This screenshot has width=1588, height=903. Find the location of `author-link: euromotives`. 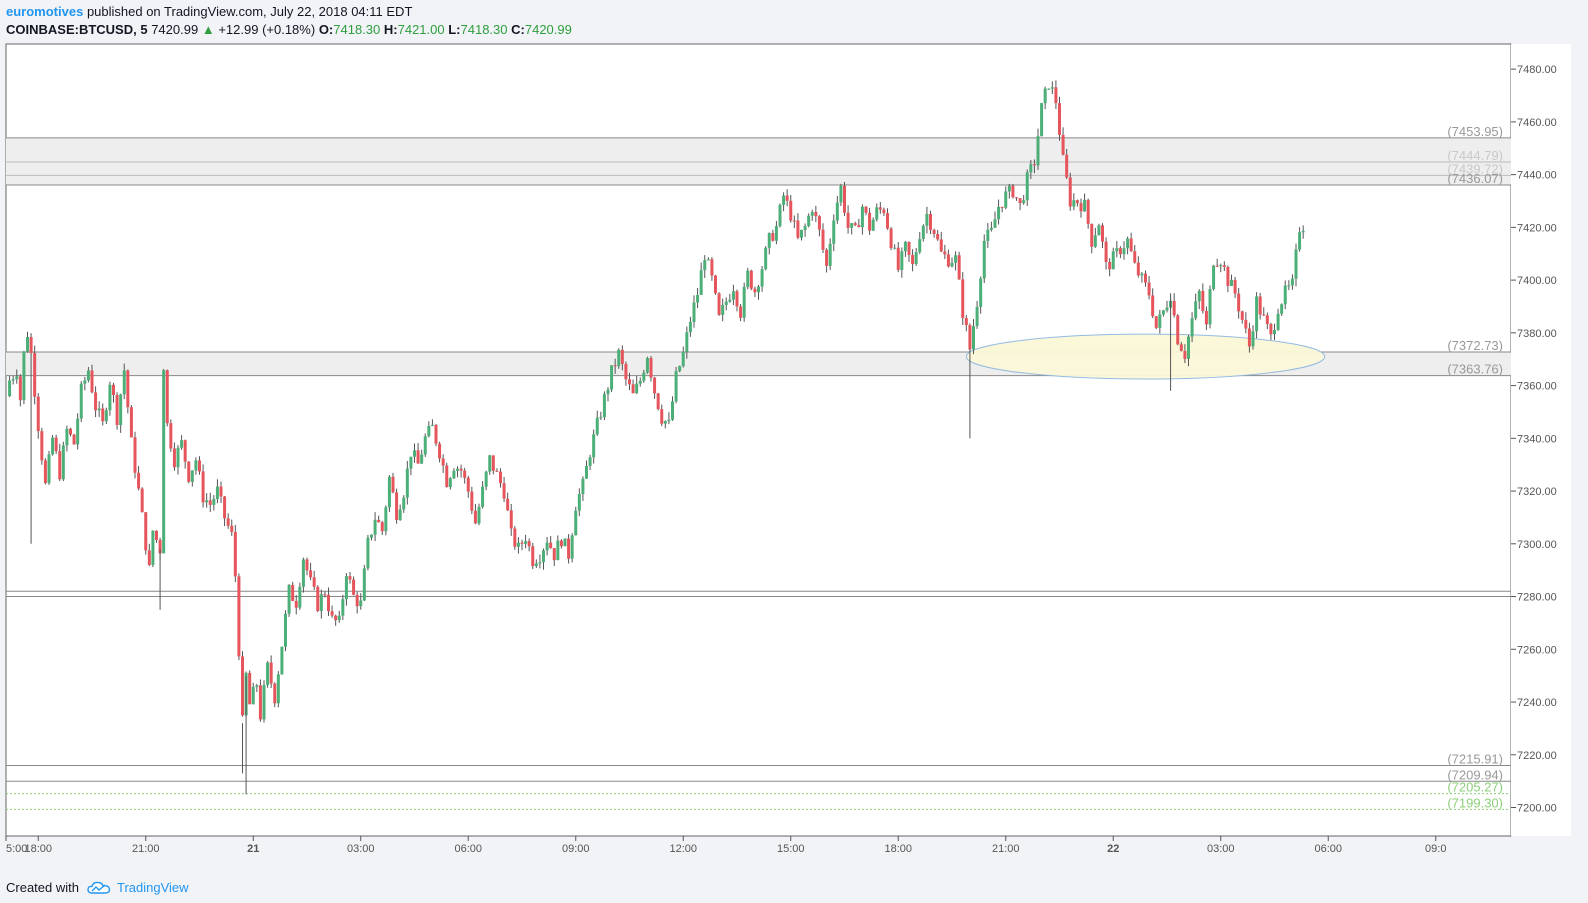

author-link: euromotives is located at coordinates (44, 11).